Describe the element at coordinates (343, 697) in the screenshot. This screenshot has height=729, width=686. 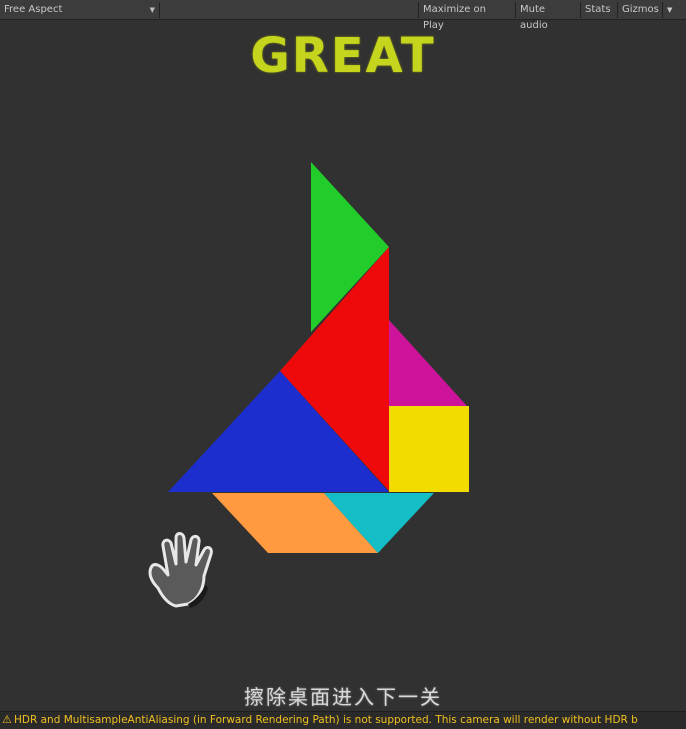
I see `next-level-instruction: 擦除桌面进入下一关` at that location.